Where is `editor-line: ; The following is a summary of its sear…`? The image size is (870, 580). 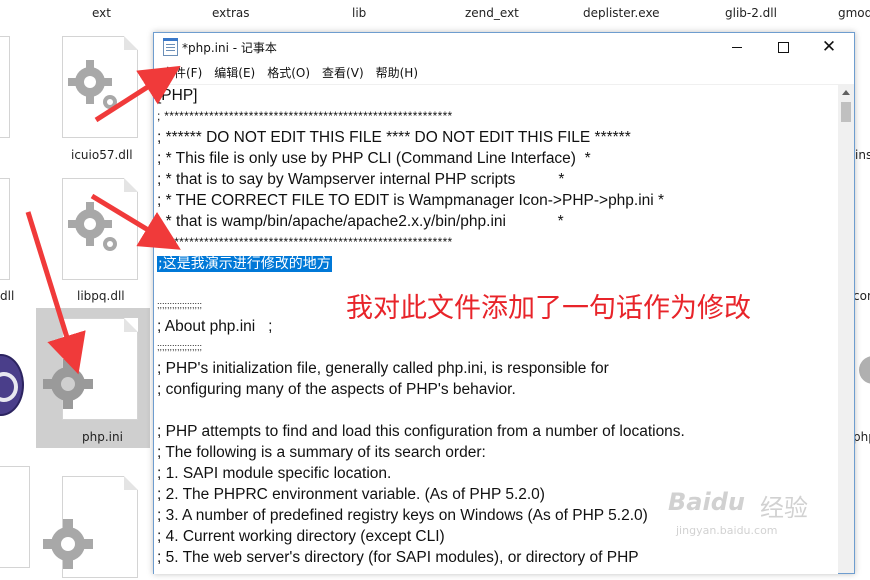
editor-line: ; The following is a summary of its sear… is located at coordinates (321, 452).